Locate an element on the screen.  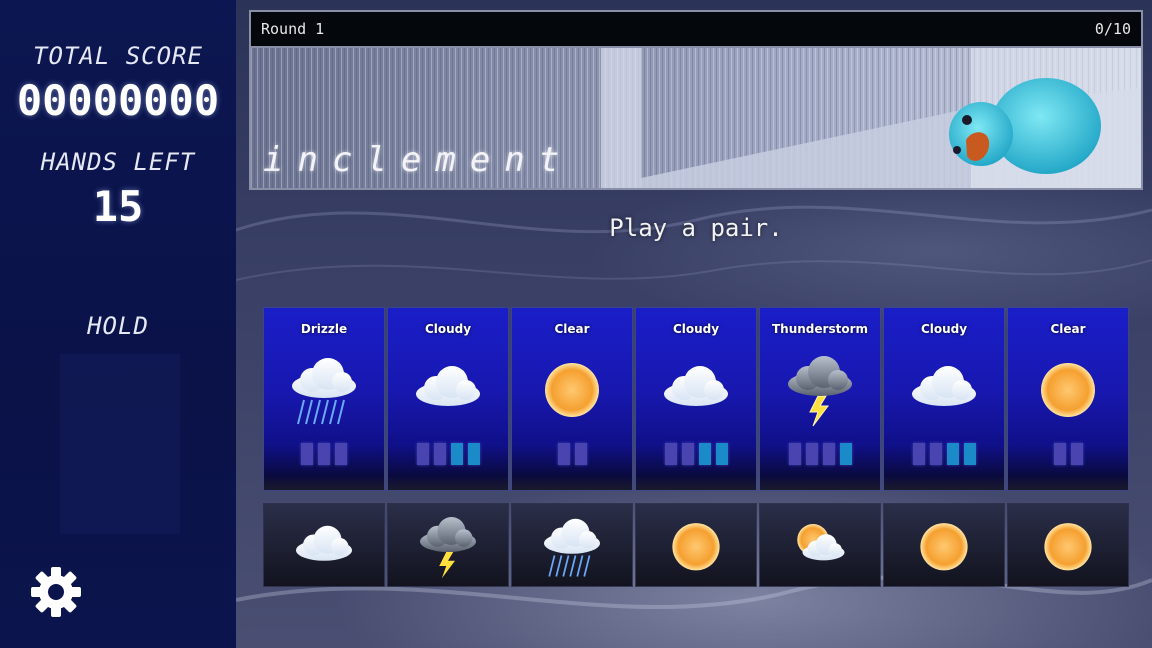
hand-card-2: Cloudy is located at coordinates (448, 399).